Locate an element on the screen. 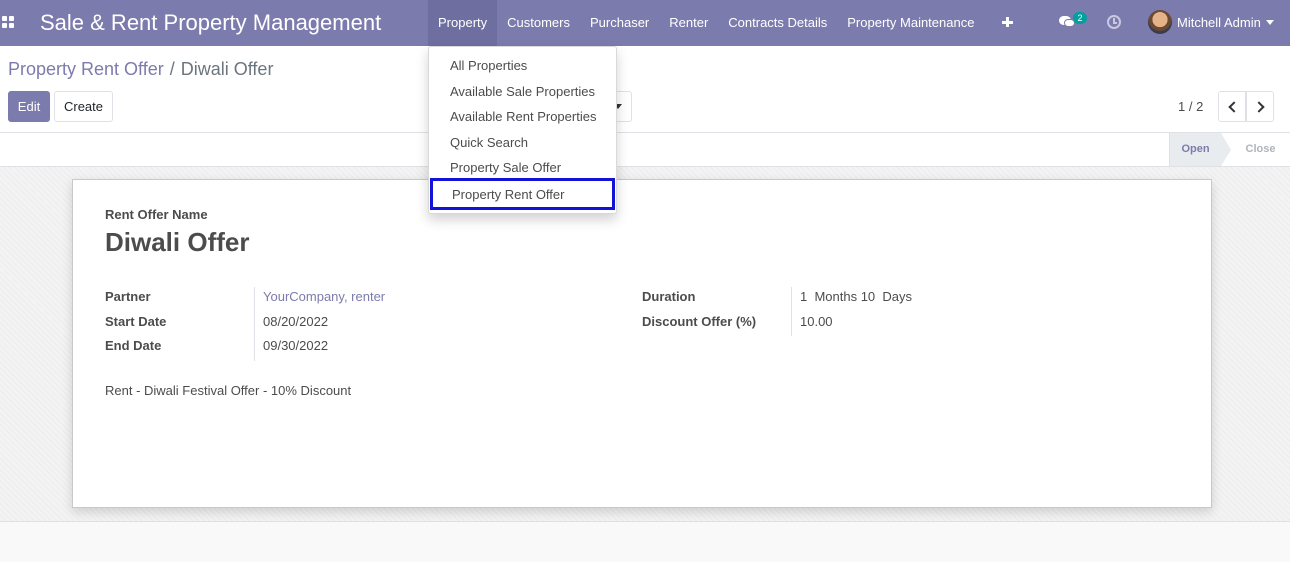 This screenshot has height=562, width=1290. start-date-value: 08/20/2022 is located at coordinates (296, 321).